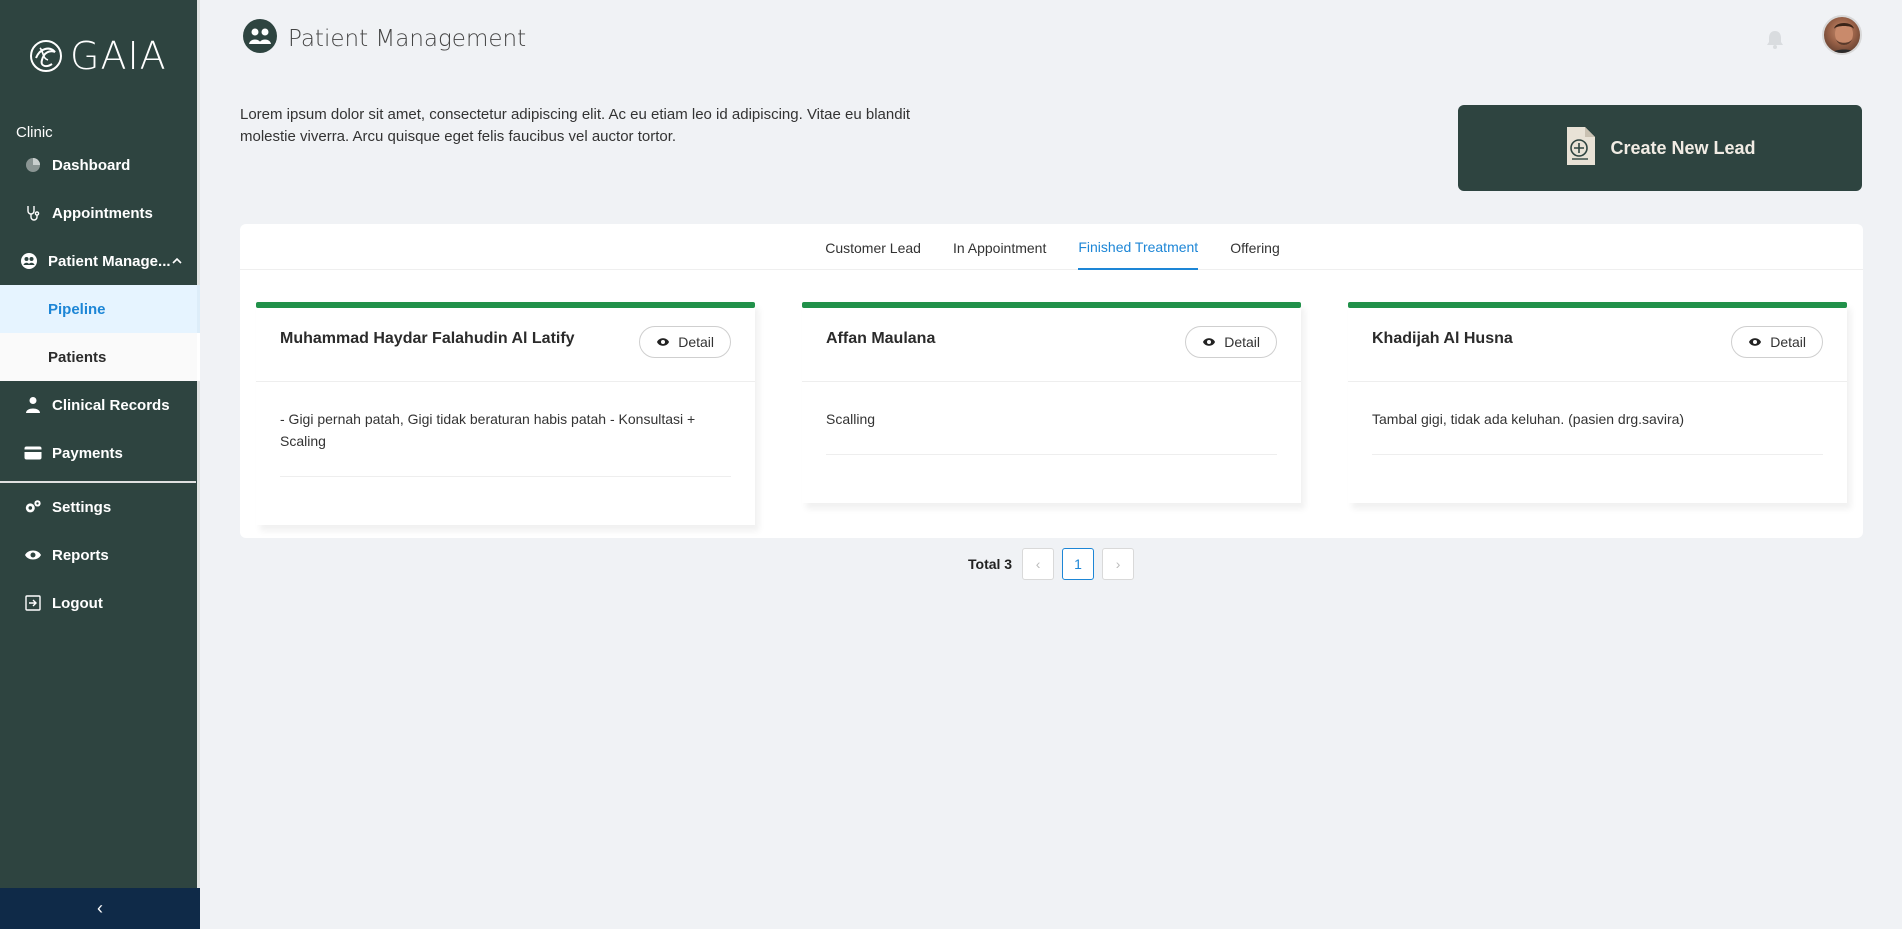 Image resolution: width=1902 pixels, height=929 pixels. What do you see at coordinates (1051, 431) in the screenshot?
I see `patient-note: Scalling` at bounding box center [1051, 431].